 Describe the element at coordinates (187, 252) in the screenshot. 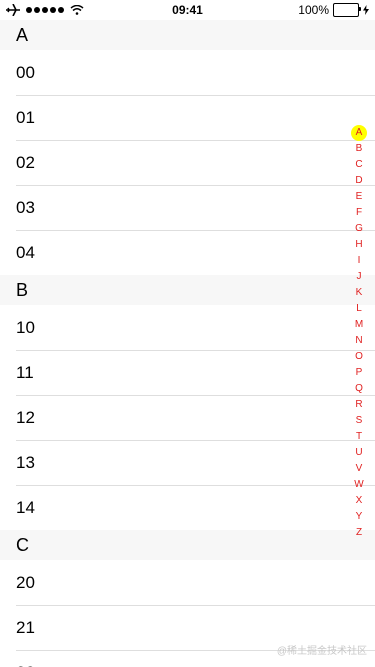

I see `list-item: 04` at that location.